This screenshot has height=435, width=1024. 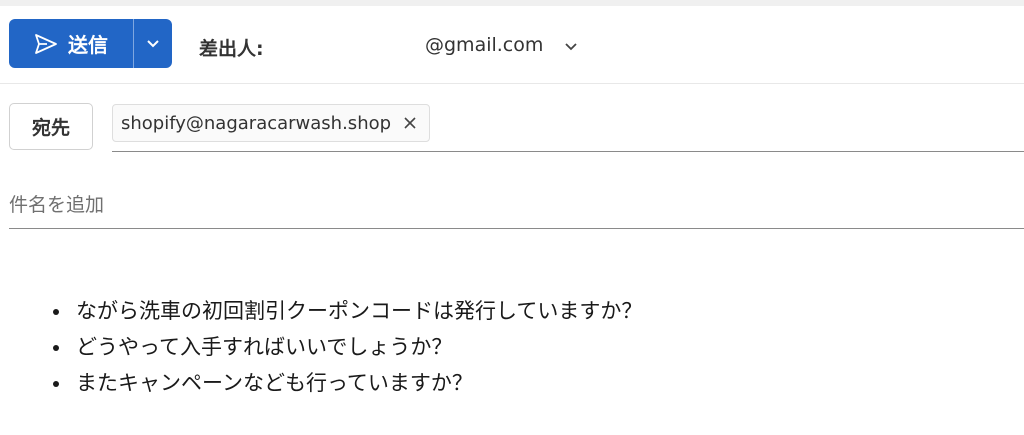 I want to click on to-button: 宛先, so click(x=51, y=126).